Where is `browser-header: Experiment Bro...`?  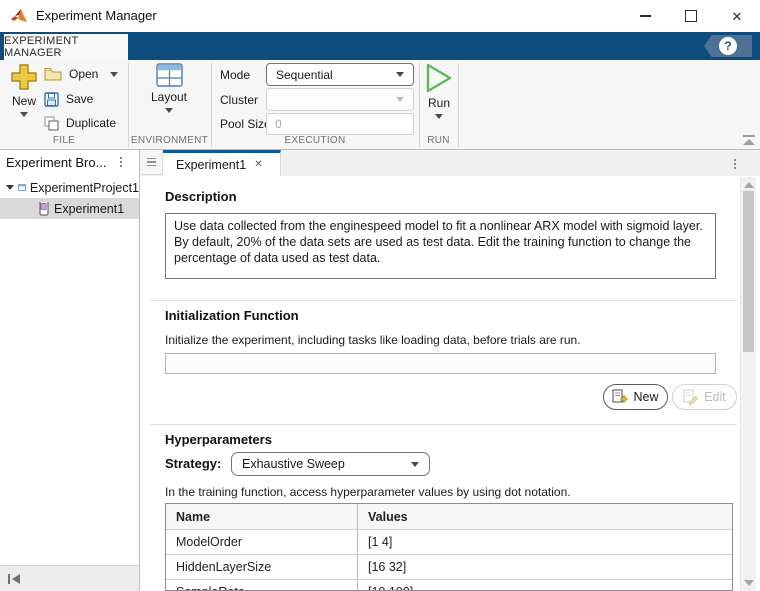
browser-header: Experiment Bro... is located at coordinates (69, 162).